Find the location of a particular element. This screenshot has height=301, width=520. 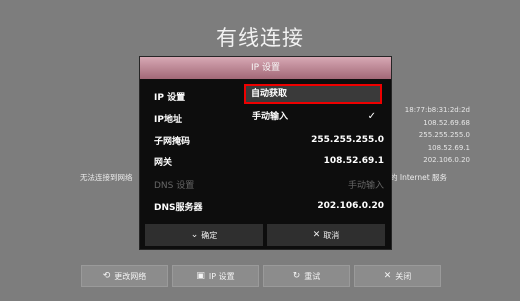

change-network-label: 更改网络 is located at coordinates (130, 276).